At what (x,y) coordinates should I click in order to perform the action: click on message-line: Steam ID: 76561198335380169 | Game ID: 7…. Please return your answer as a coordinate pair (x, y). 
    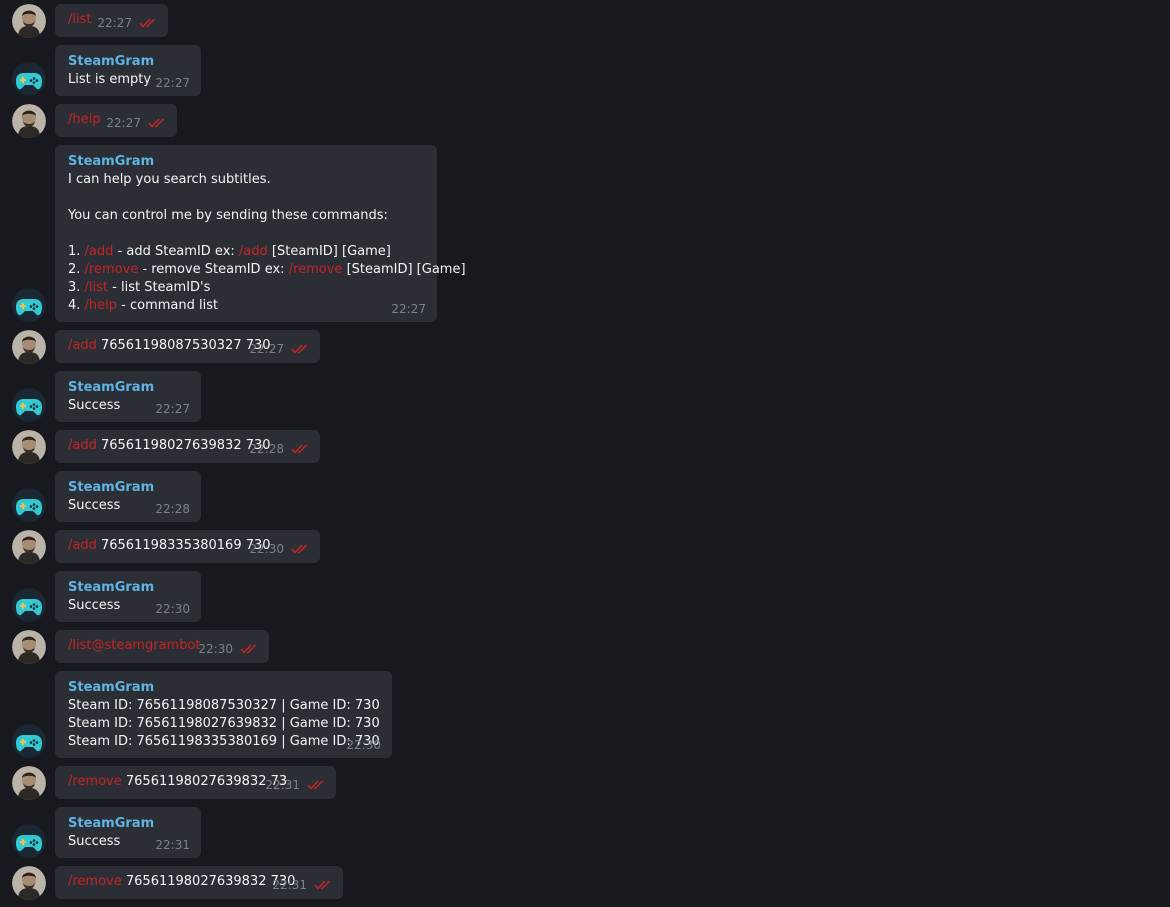
    Looking at the image, I should click on (224, 742).